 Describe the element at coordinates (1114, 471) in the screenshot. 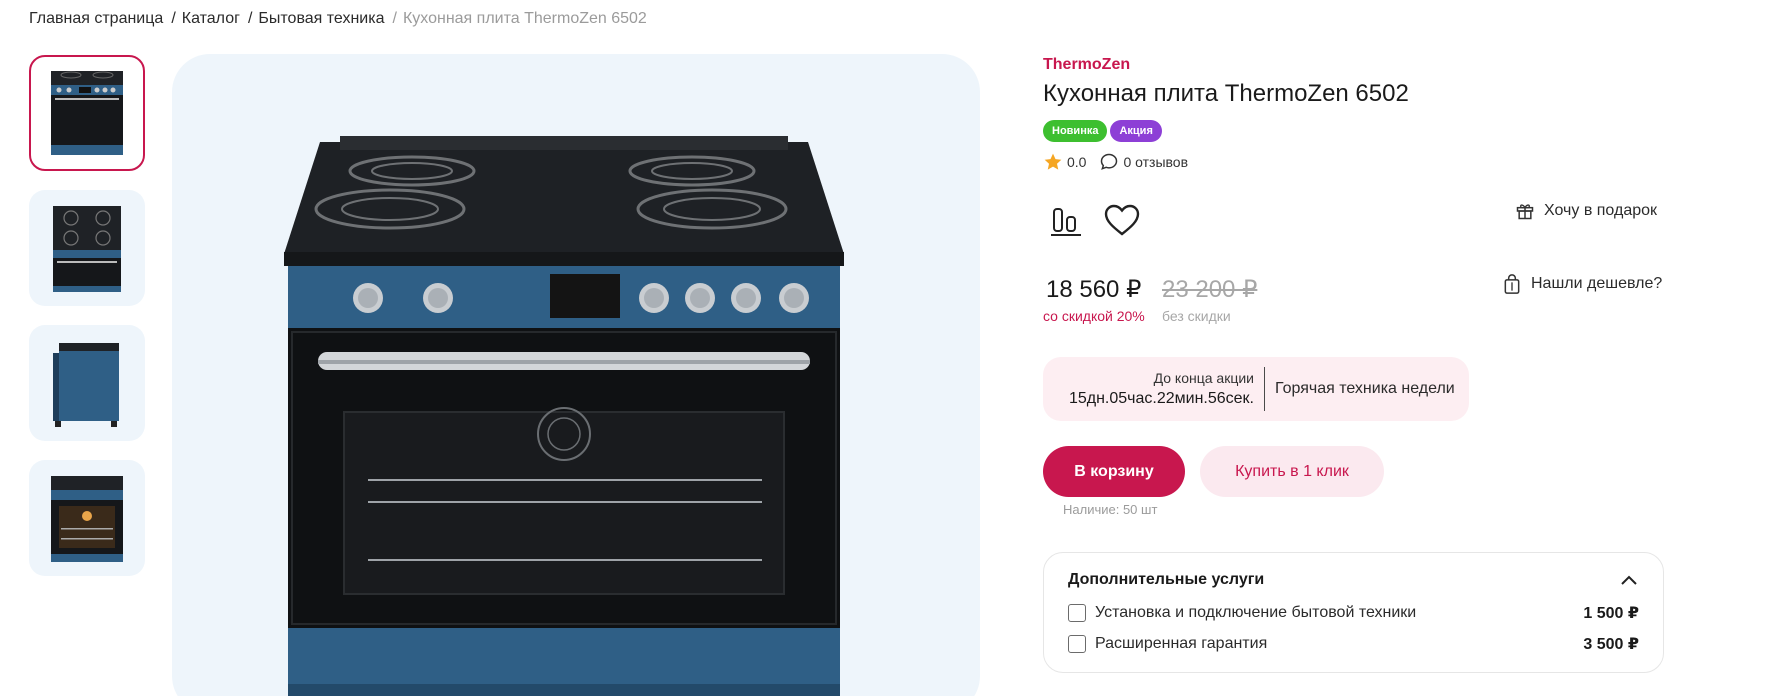

I see `add-to-cart-button: В корзину` at that location.